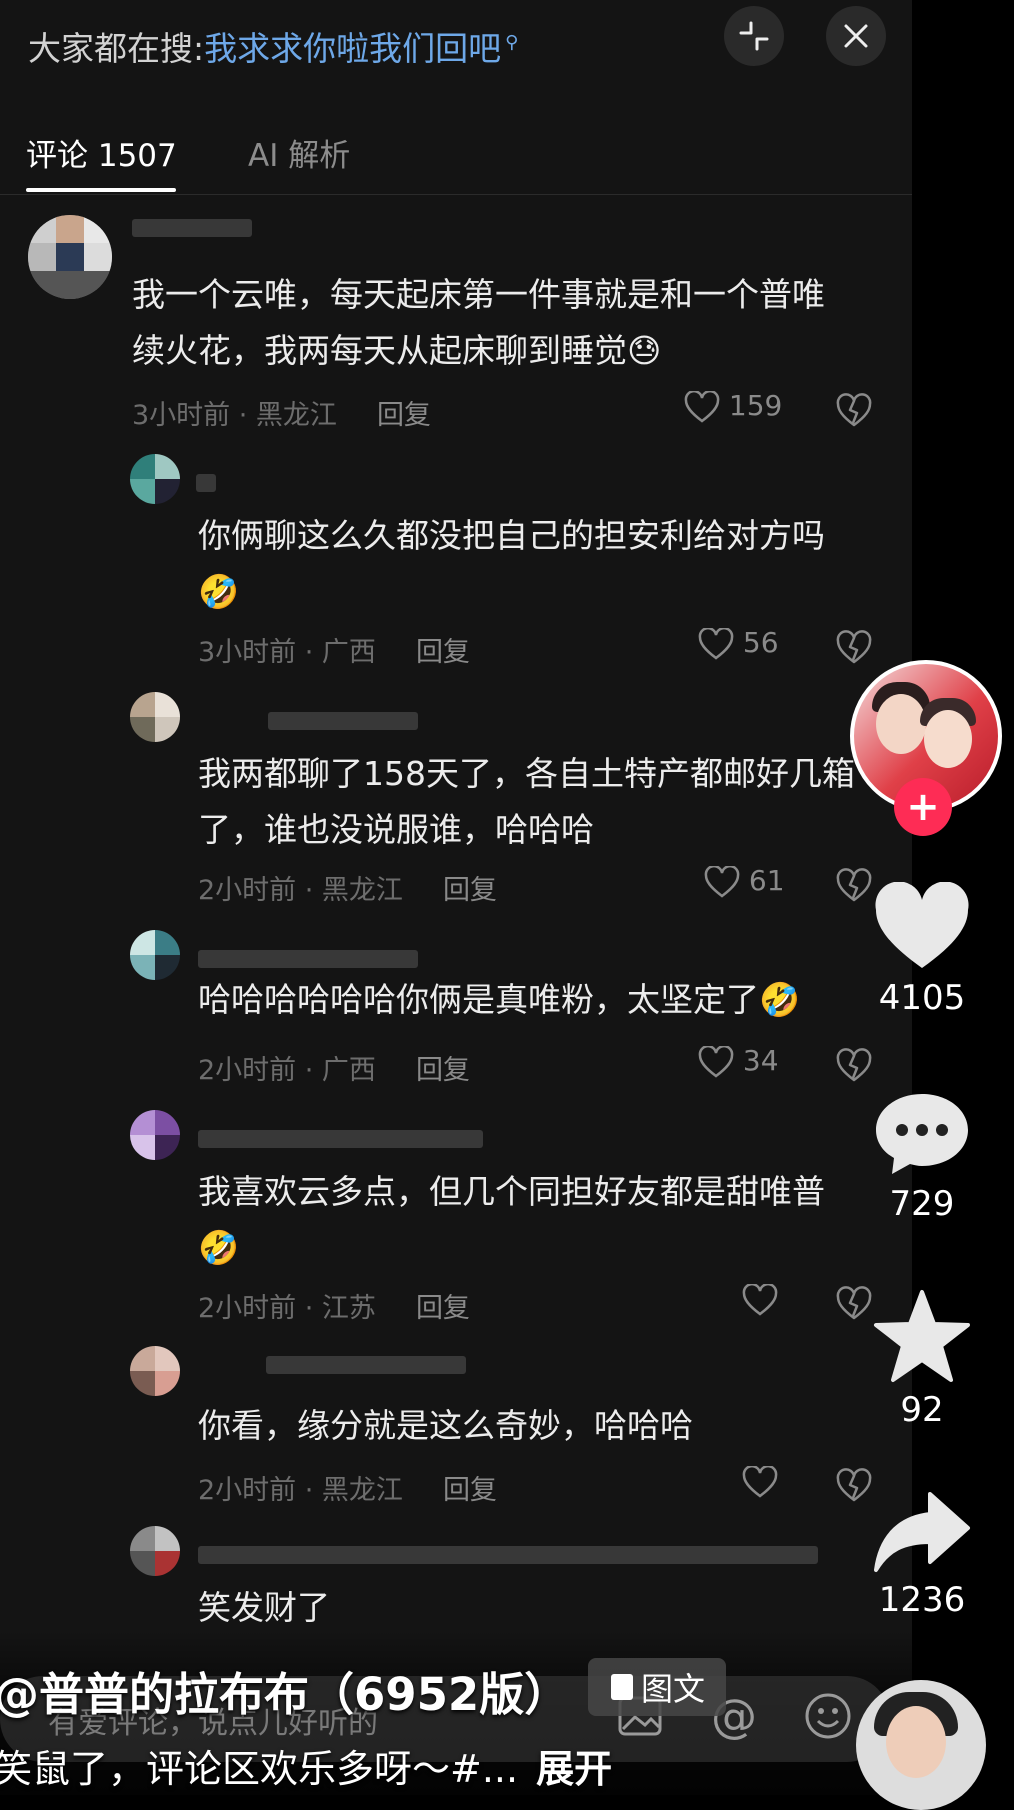  I want to click on video-author: @普普的拉布布（6952版）, so click(284, 1690).